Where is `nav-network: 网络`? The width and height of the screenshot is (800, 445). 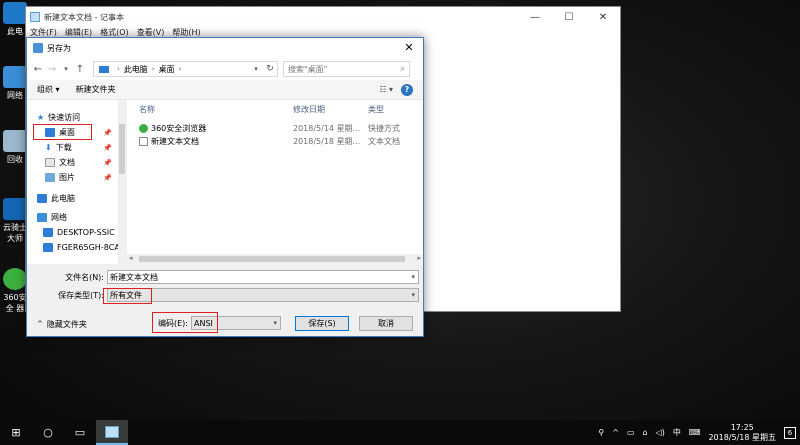
nav-network: 网络 is located at coordinates (76, 217).